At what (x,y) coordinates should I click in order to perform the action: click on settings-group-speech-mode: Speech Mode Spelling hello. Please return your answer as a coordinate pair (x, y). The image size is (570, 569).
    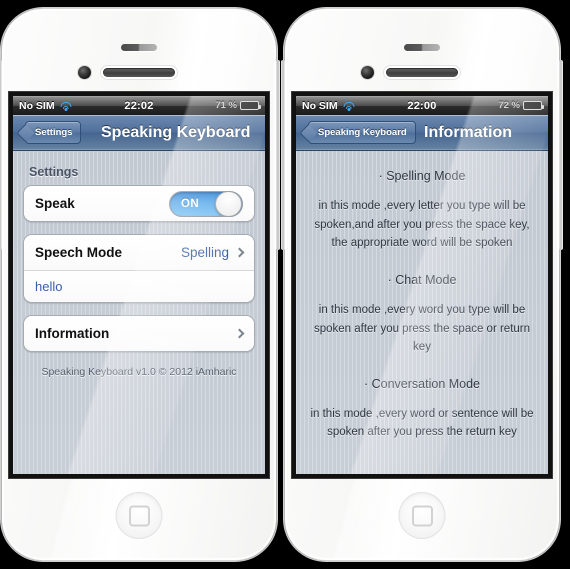
    Looking at the image, I should click on (139, 268).